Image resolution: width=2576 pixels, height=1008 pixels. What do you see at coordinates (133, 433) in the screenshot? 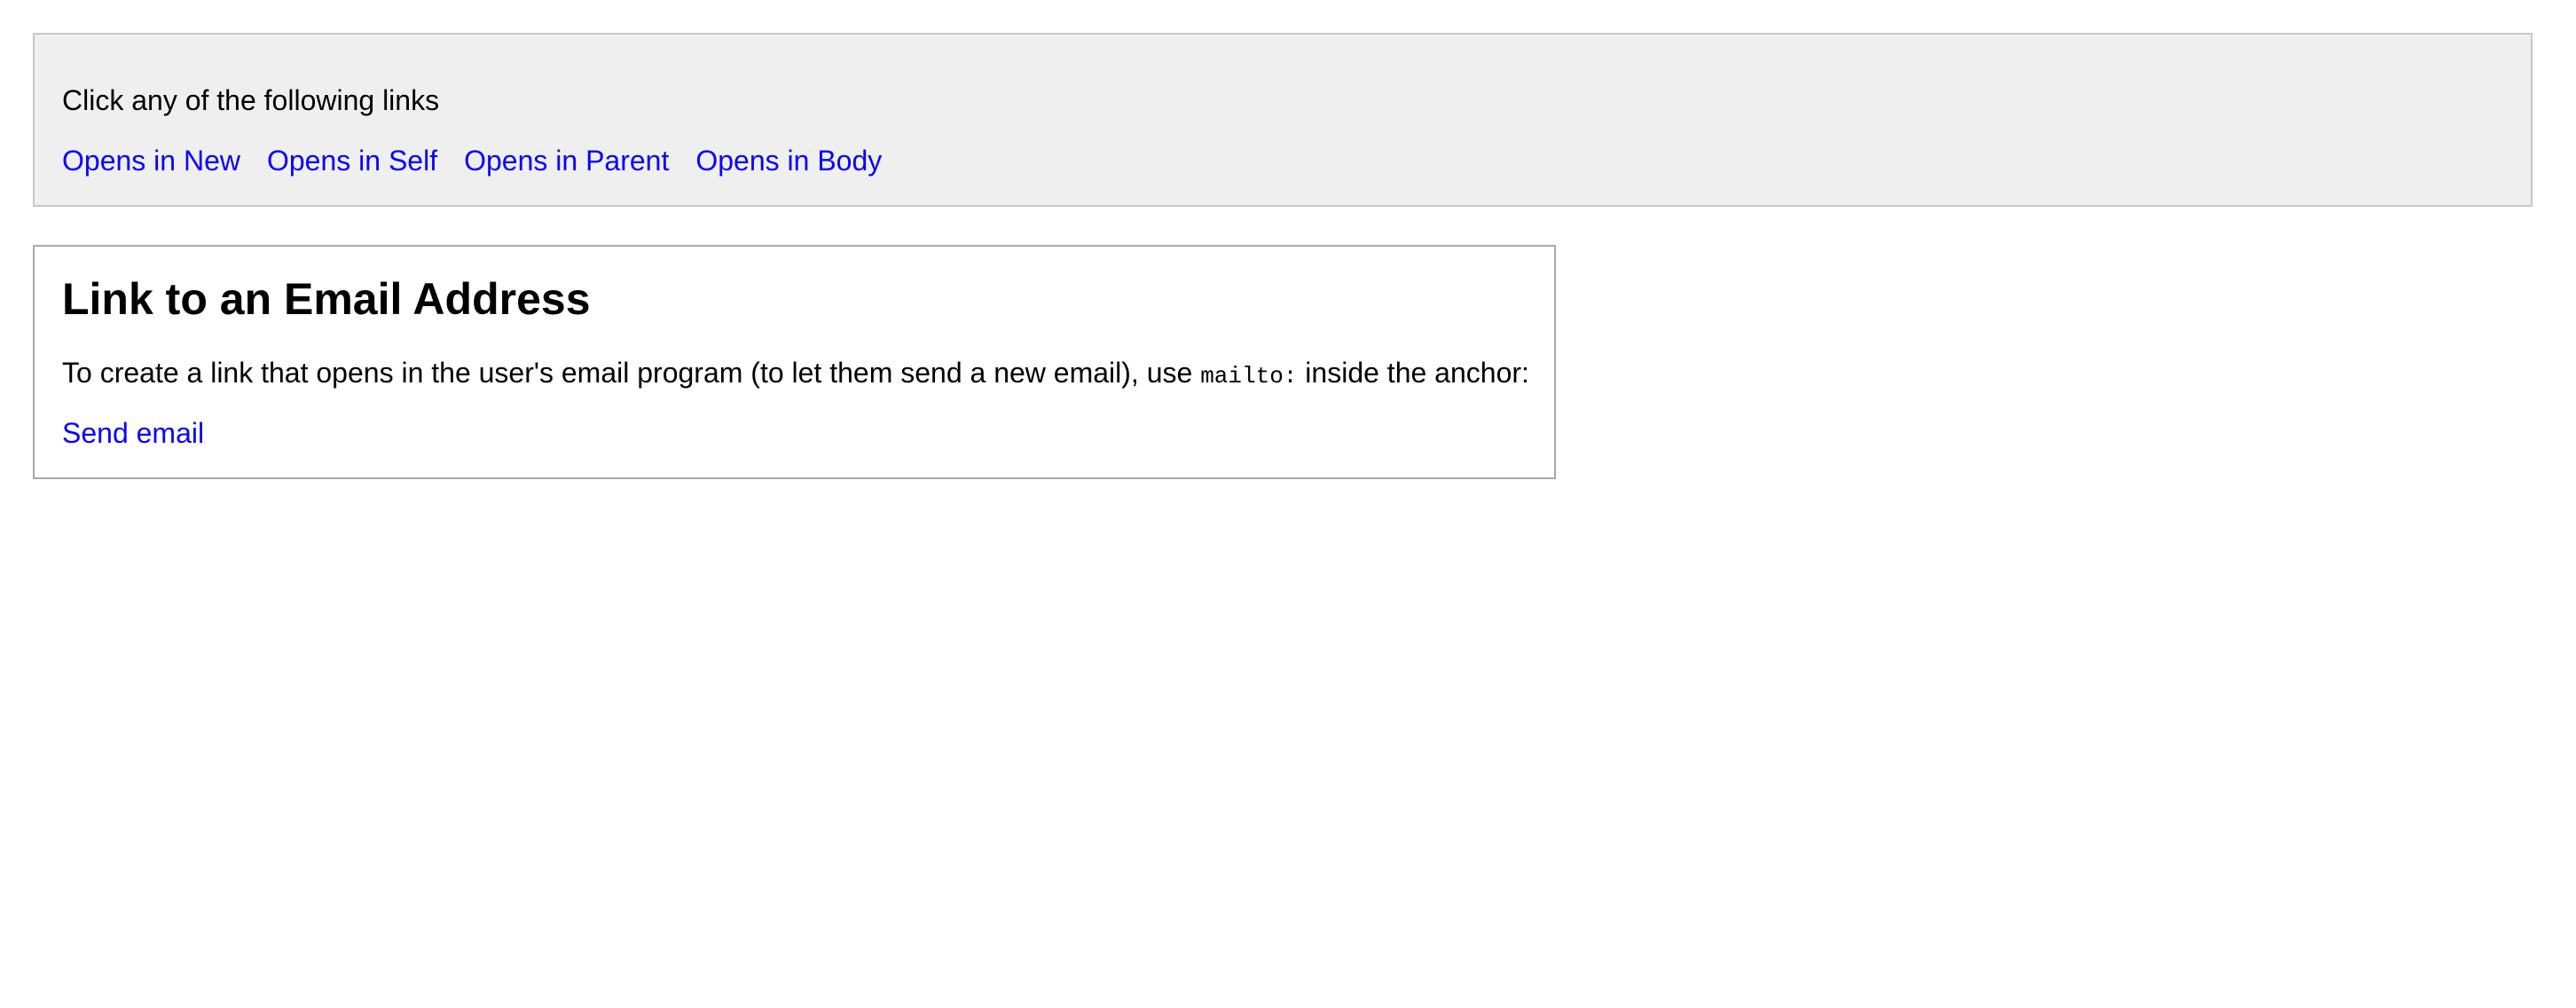
I see `send-email-link: Send email` at bounding box center [133, 433].